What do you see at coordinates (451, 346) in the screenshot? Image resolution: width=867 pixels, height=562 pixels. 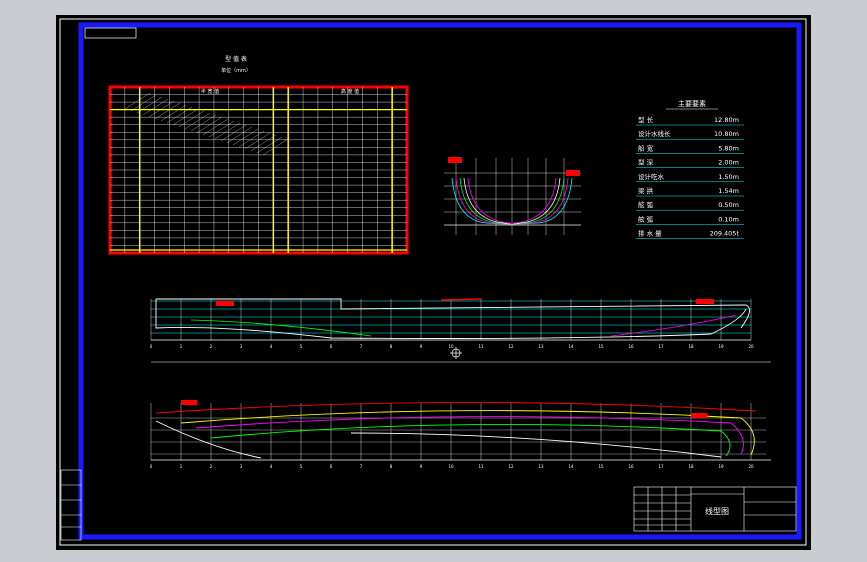 I see `station-label: 10` at bounding box center [451, 346].